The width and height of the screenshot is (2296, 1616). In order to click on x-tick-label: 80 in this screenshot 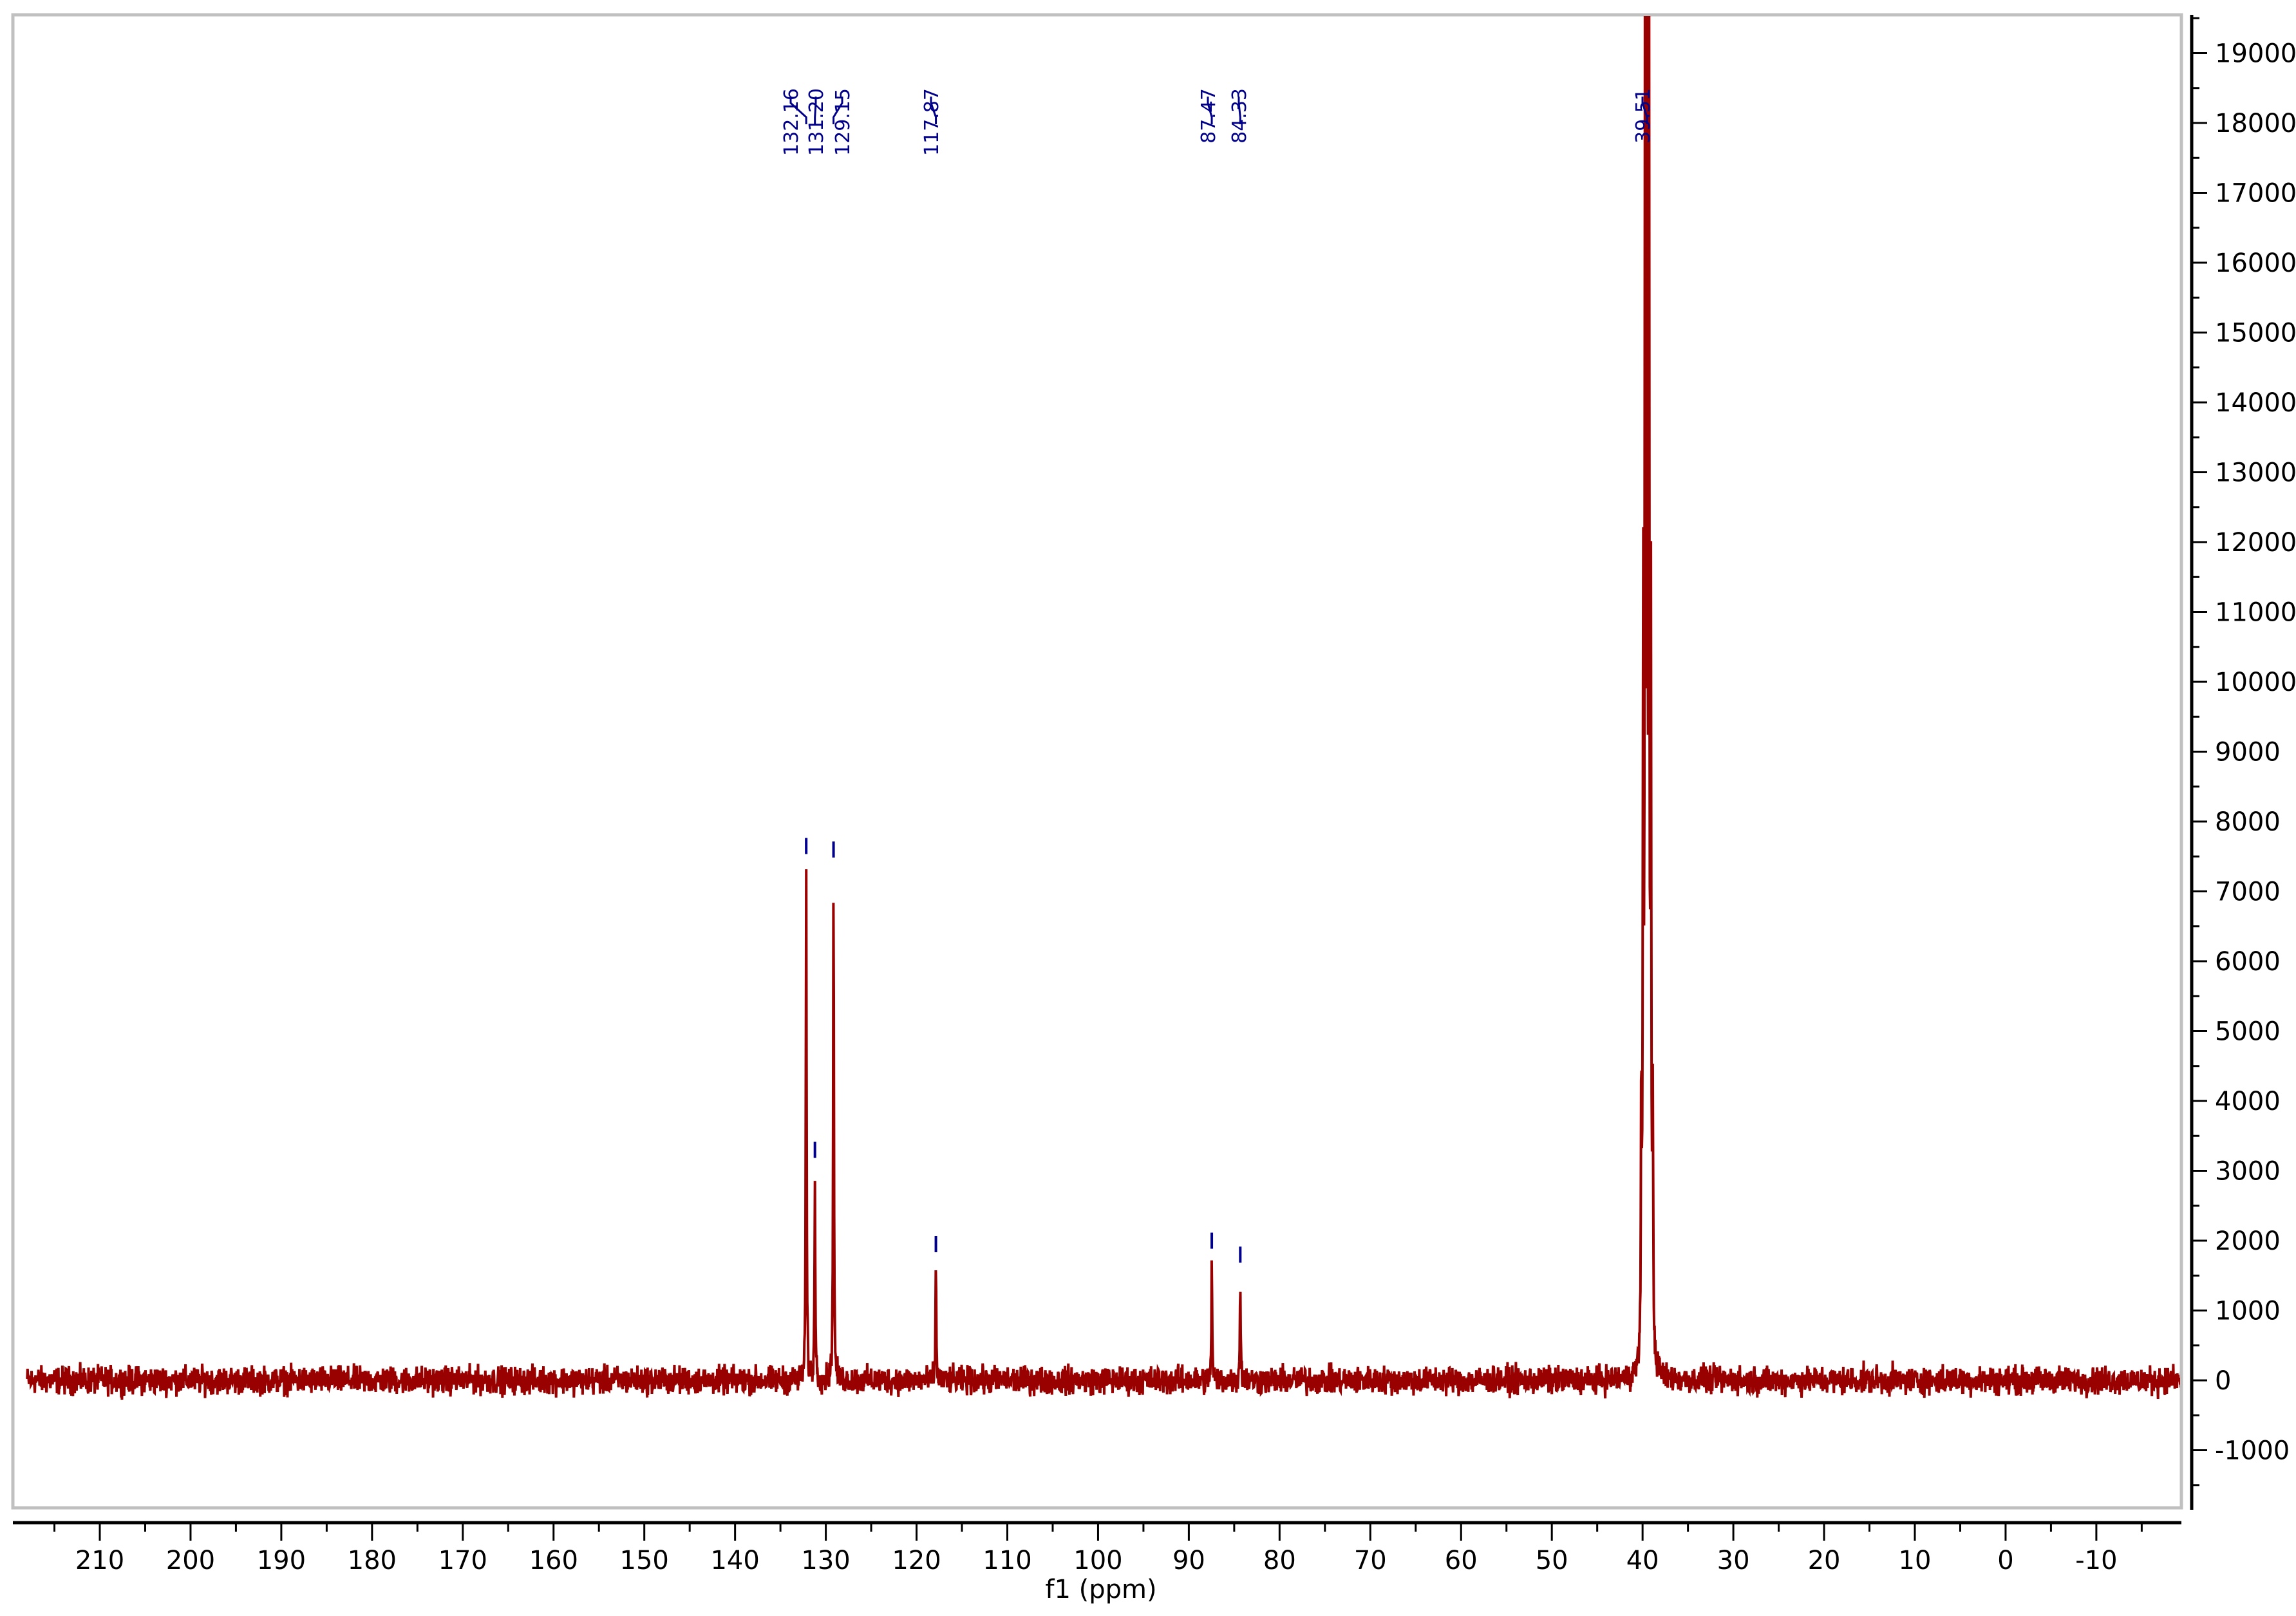, I will do `click(1279, 1561)`.